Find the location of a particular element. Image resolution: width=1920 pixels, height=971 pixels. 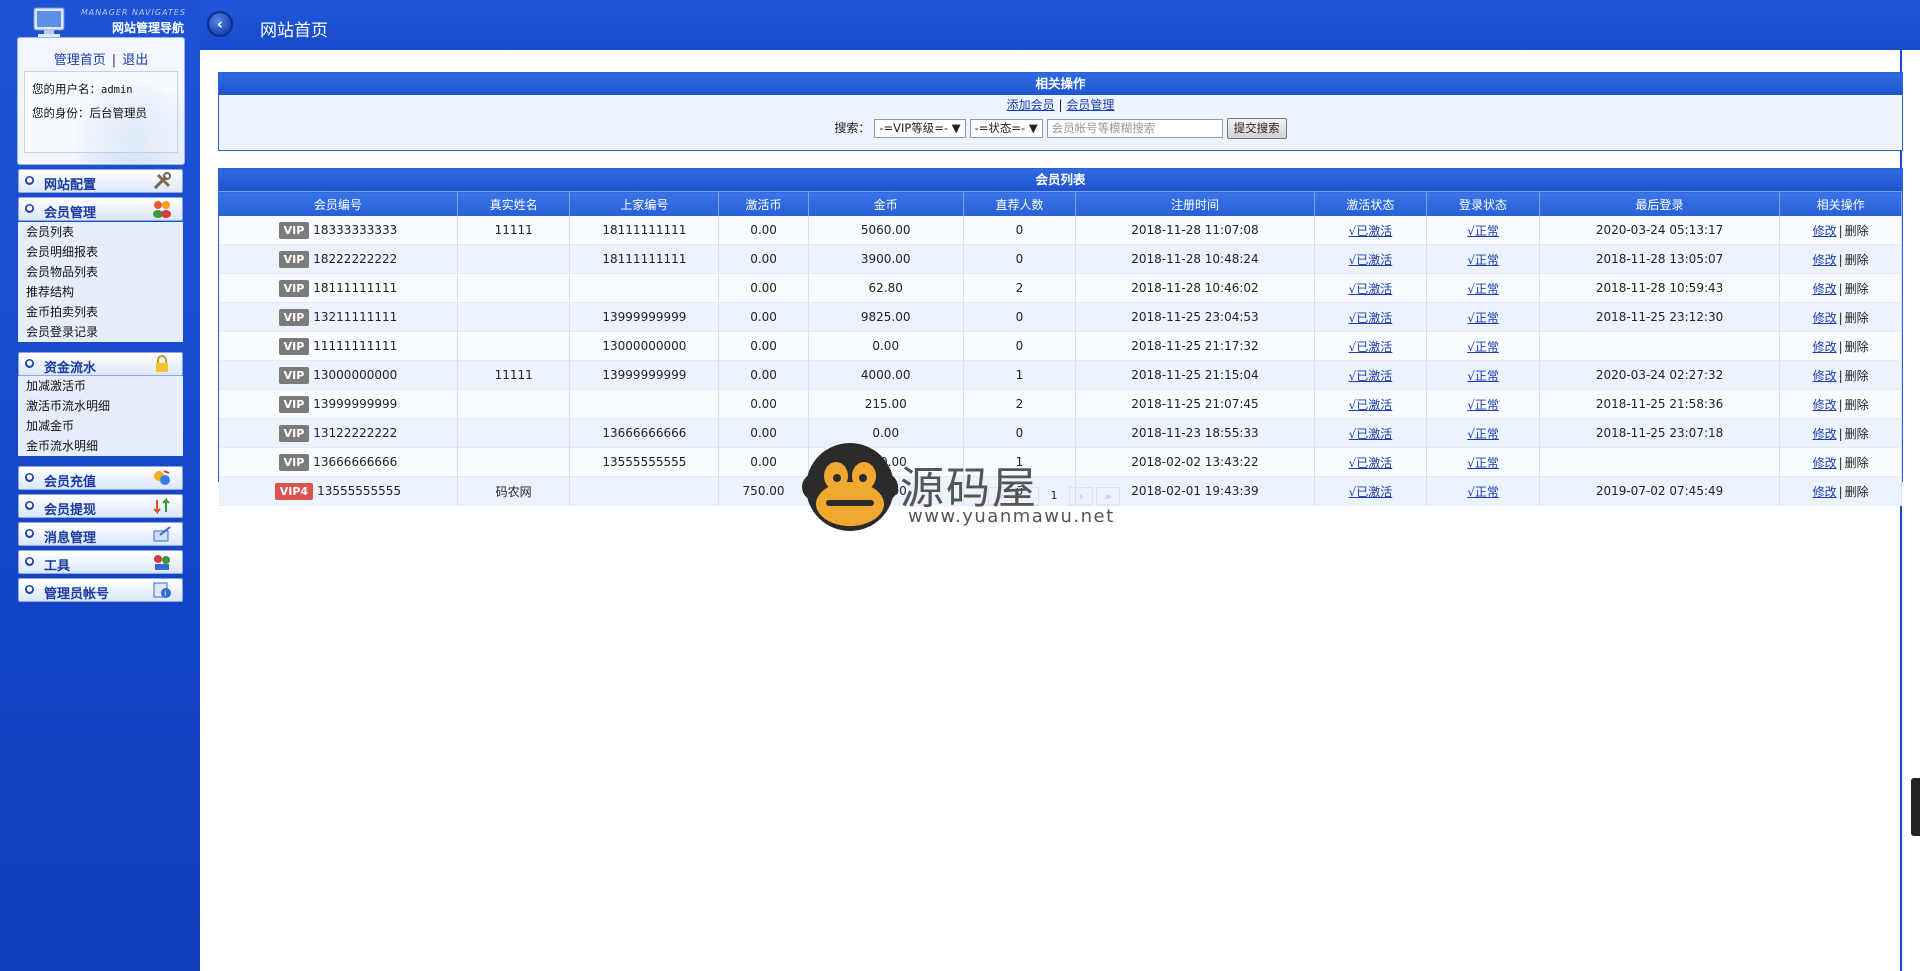

menu-tools: ● 工具 is located at coordinates (100, 562).